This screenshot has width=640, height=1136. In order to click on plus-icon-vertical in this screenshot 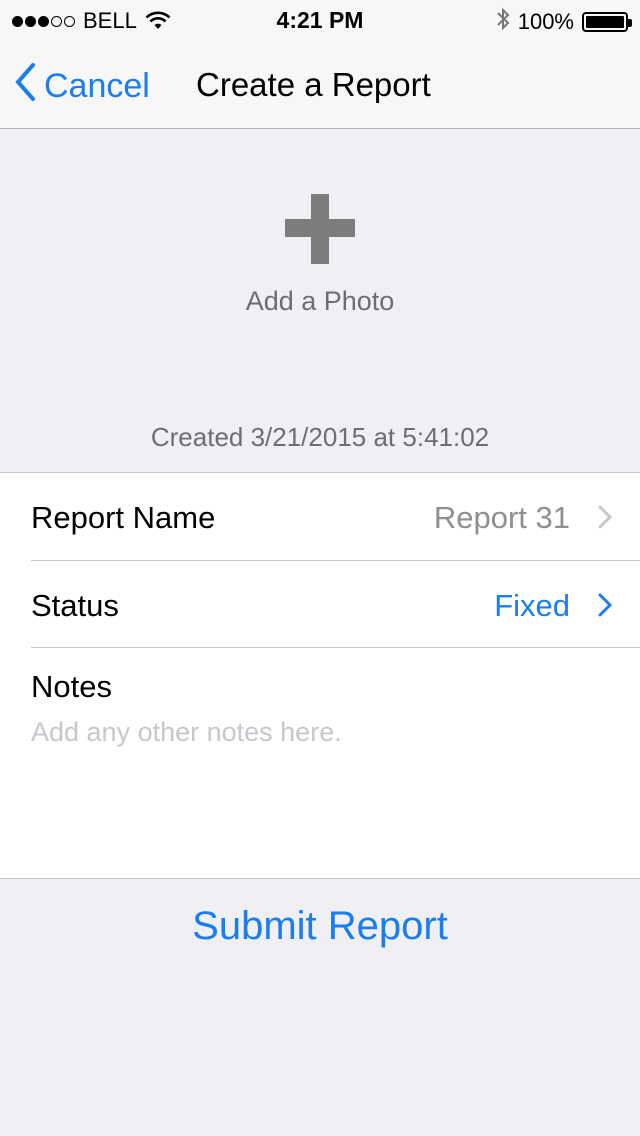, I will do `click(320, 229)`.